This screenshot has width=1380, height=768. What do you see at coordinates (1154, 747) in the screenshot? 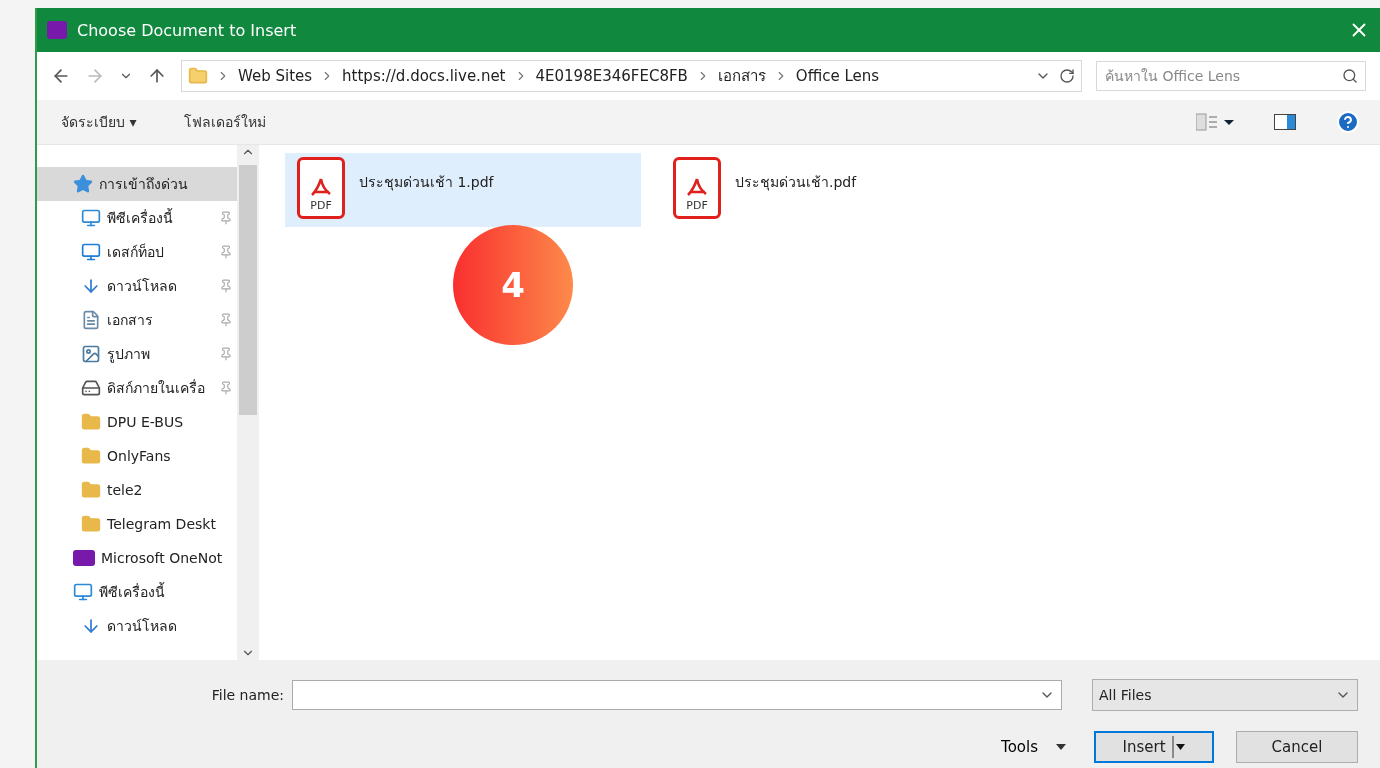
I see `insert-button: Insert` at bounding box center [1154, 747].